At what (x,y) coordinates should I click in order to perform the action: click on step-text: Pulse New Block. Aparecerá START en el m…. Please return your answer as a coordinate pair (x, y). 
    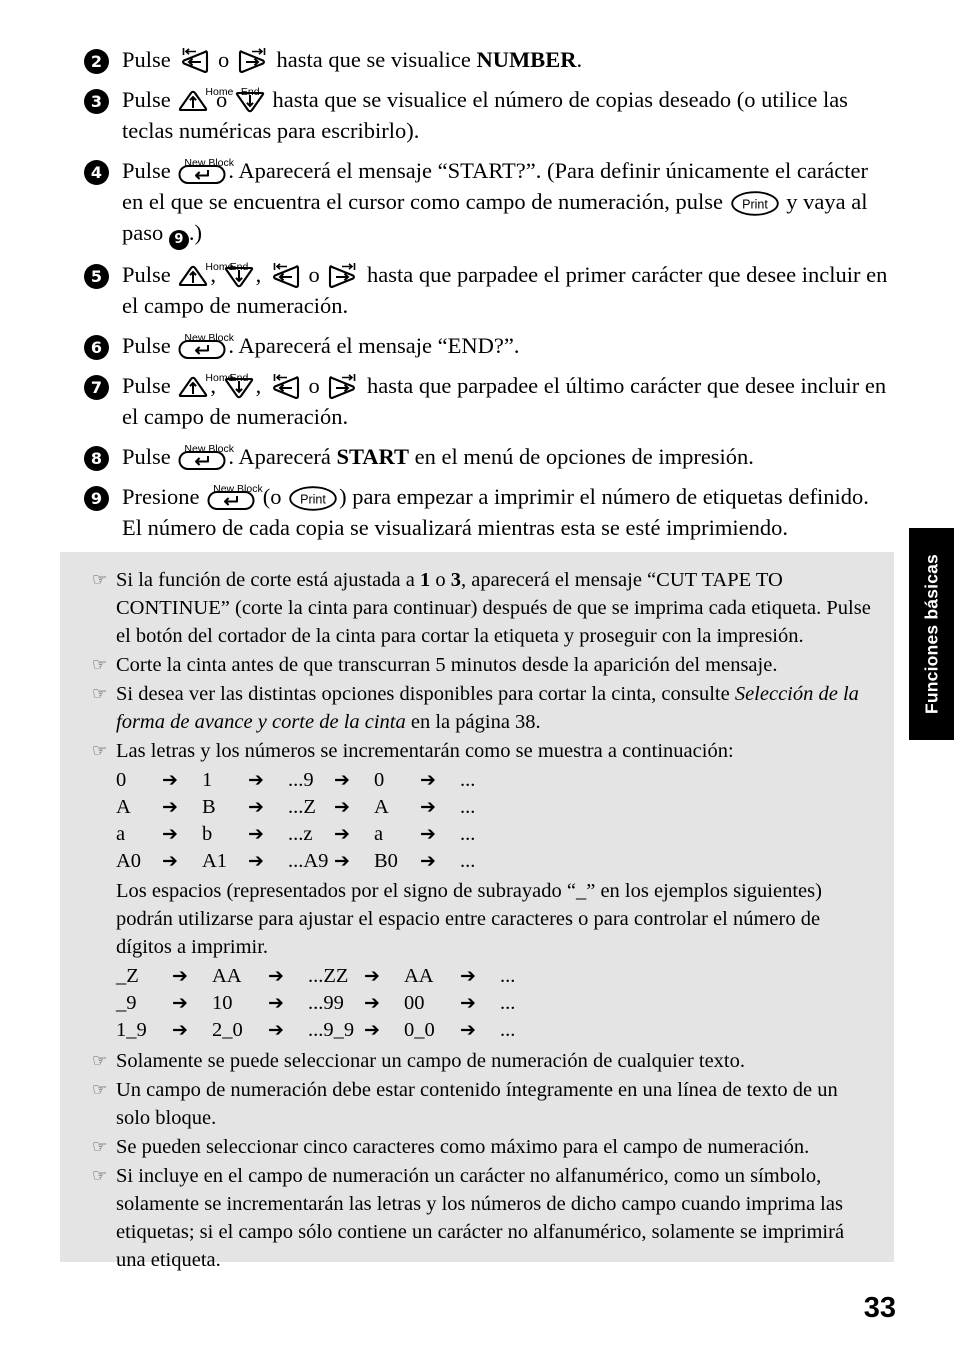
    Looking at the image, I should click on (508, 456).